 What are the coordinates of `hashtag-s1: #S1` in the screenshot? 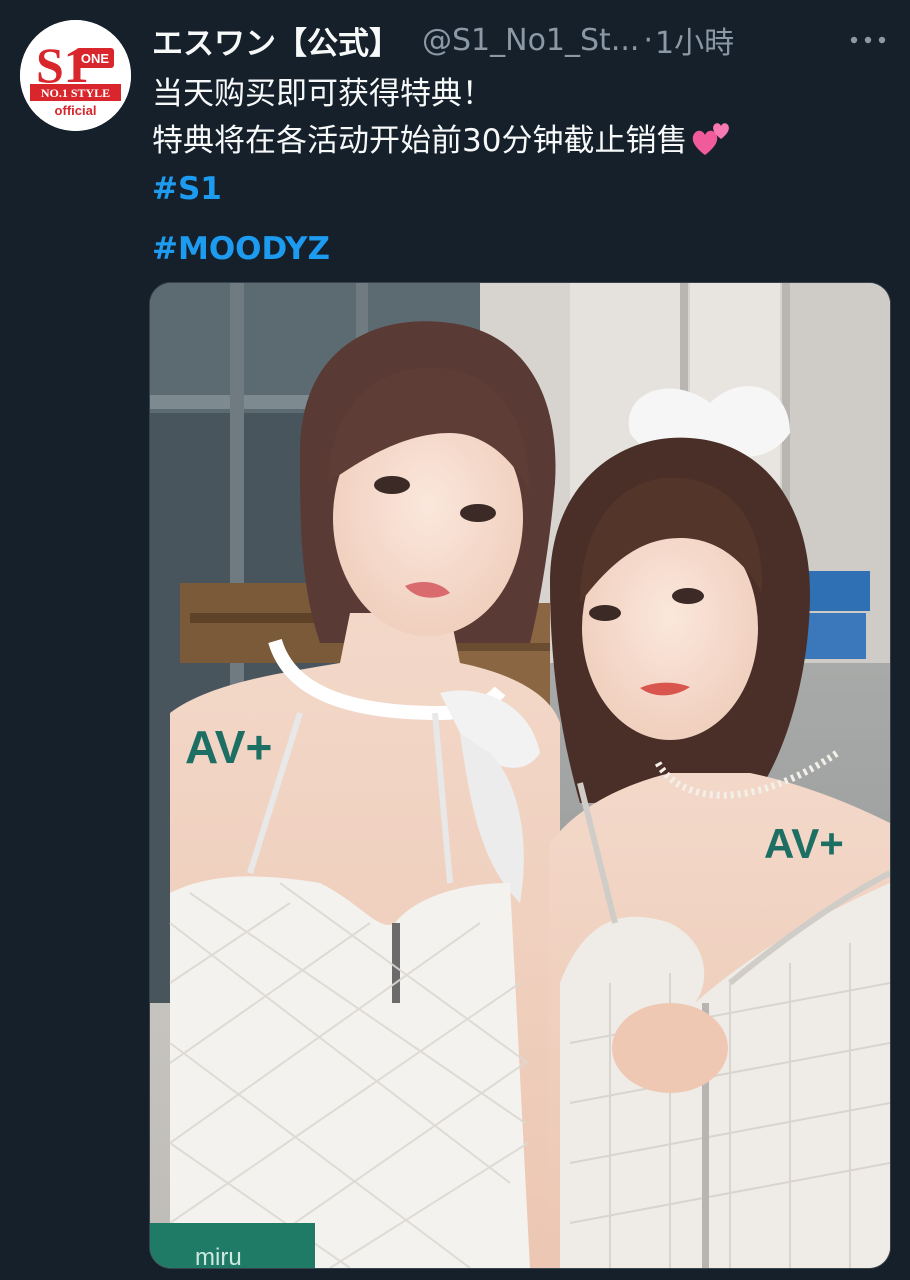 It's located at (522, 189).